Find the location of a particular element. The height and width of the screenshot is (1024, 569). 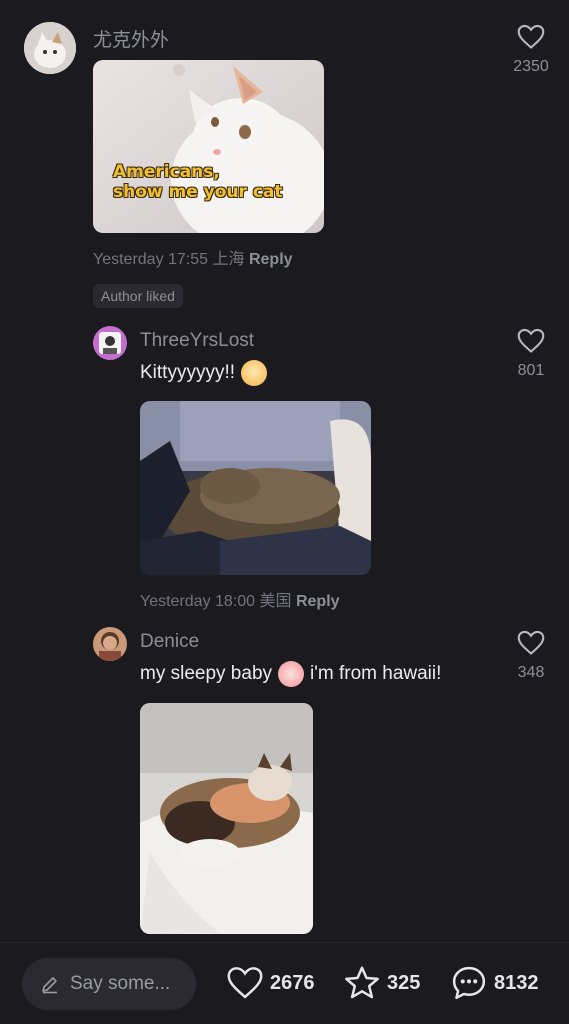

commenter-3-text: my sleepy baby i'm from hawaii! is located at coordinates (290, 674).